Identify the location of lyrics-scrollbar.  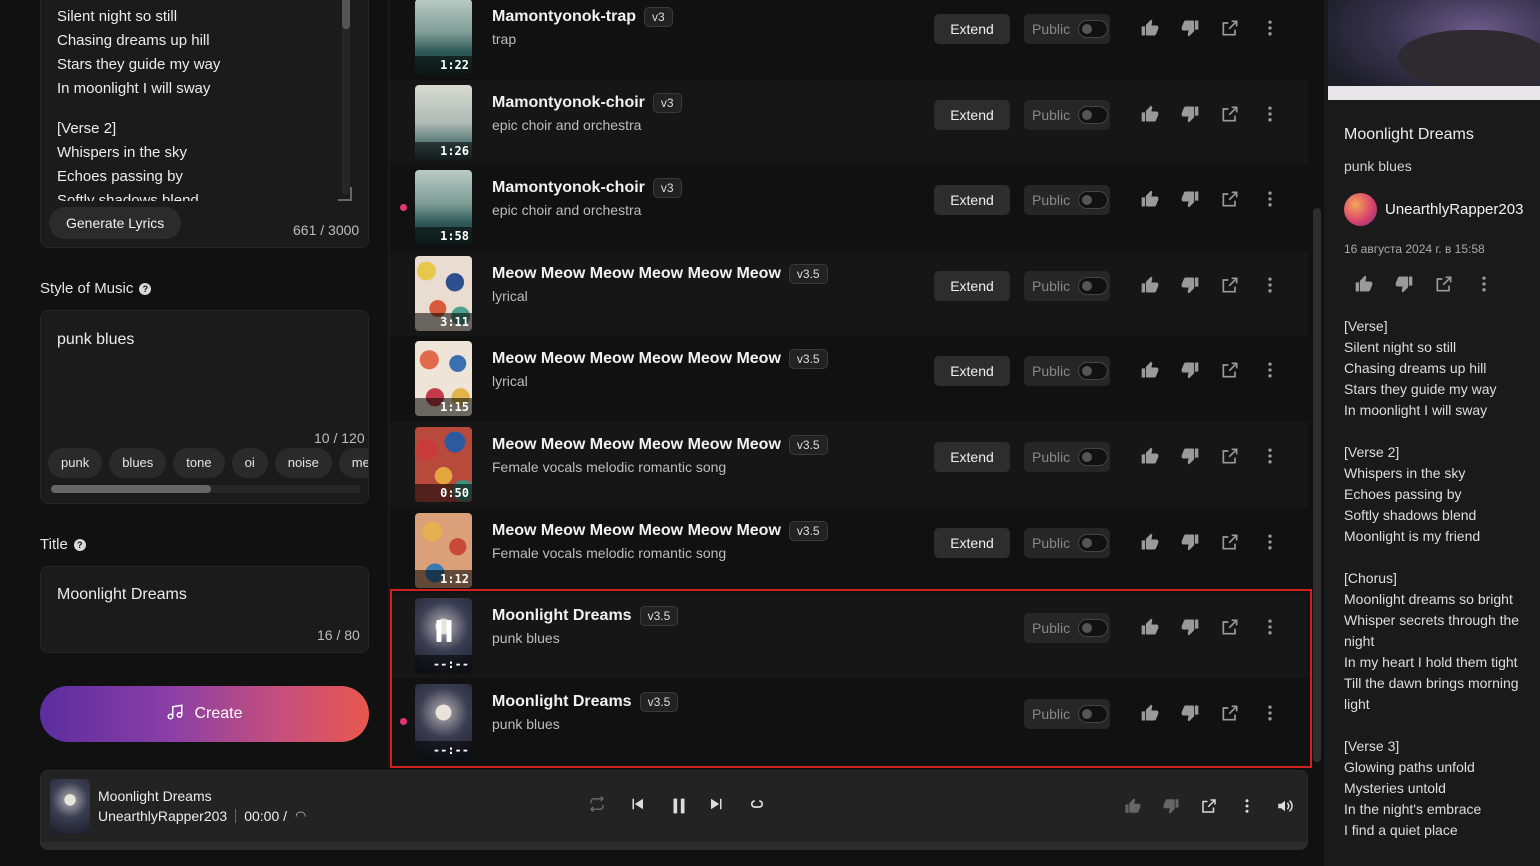
(346, 97).